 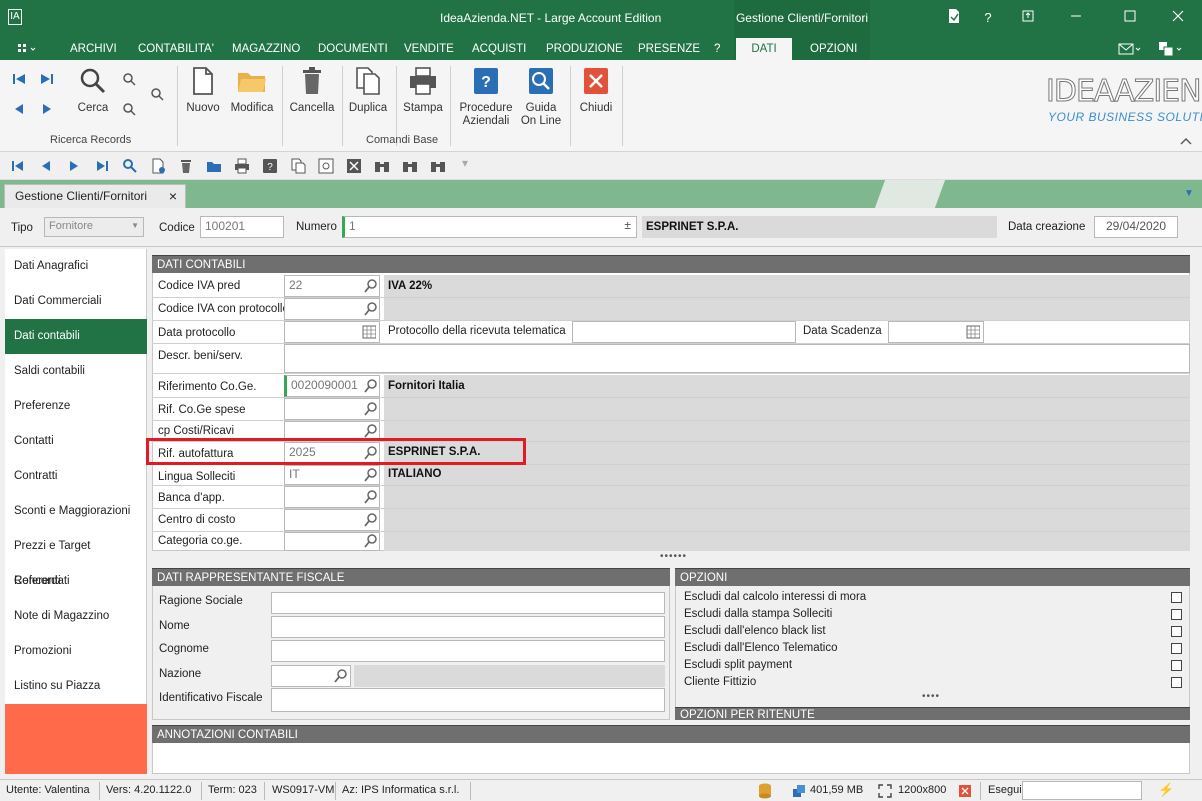 I want to click on last-record-small-icon, so click(x=102, y=166).